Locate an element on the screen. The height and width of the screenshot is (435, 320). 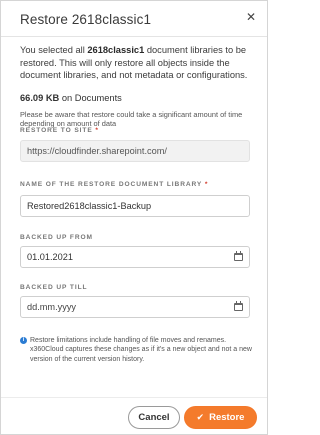
backed-up-from-input: 01.01.2021 is located at coordinates (135, 257).